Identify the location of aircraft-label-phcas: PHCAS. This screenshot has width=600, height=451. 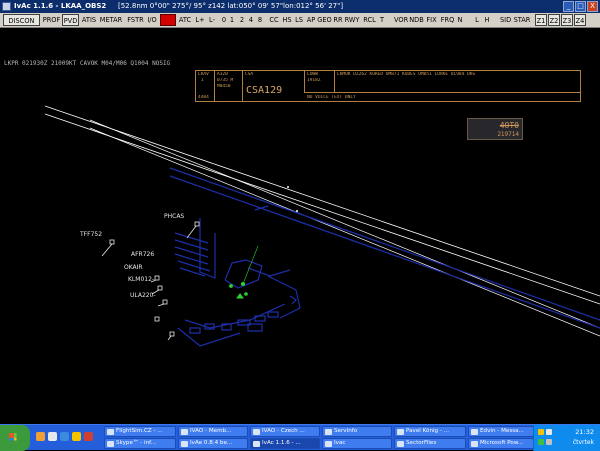
(174, 216).